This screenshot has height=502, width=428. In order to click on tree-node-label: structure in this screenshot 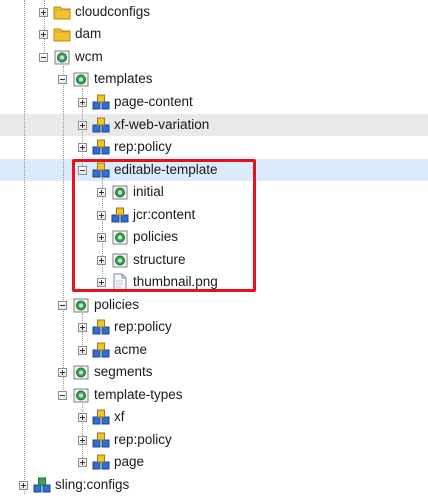, I will do `click(159, 260)`.